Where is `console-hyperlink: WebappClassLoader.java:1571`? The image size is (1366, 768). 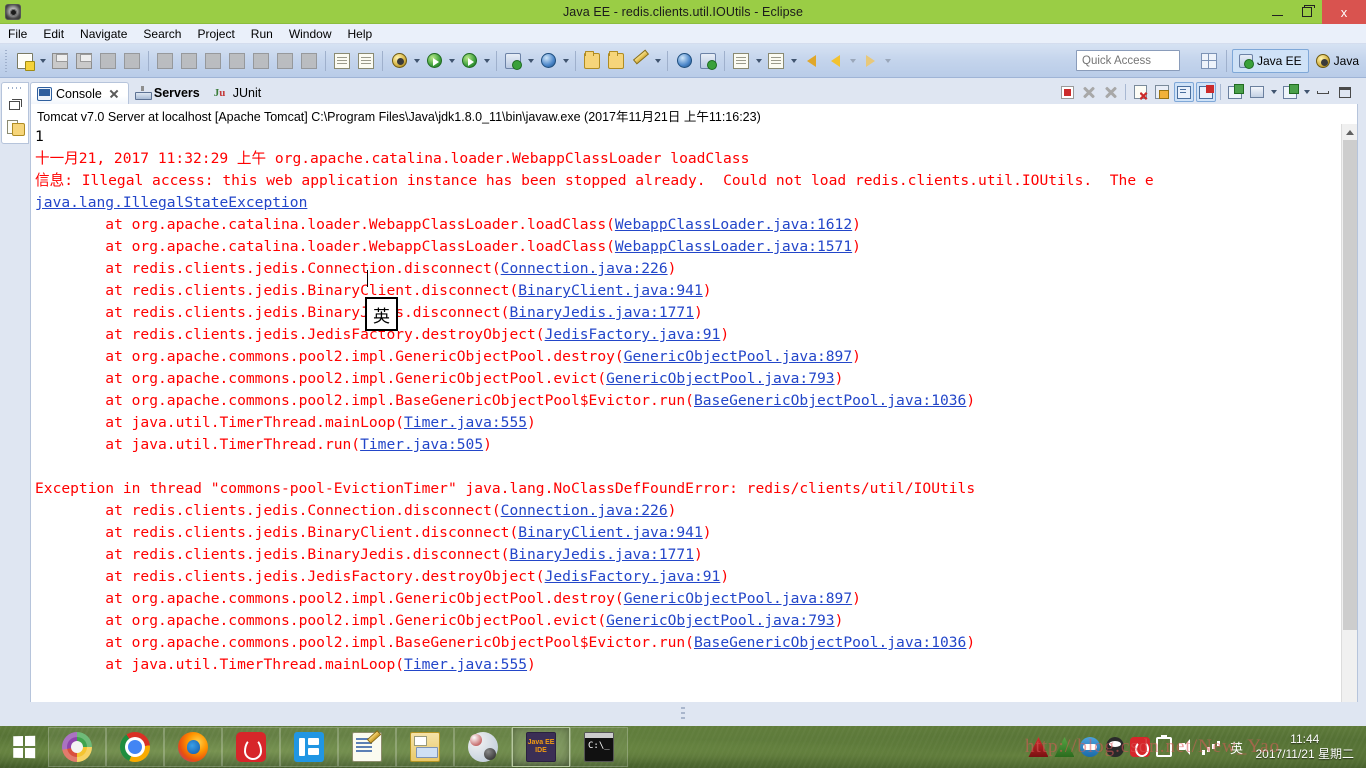 console-hyperlink: WebappClassLoader.java:1571 is located at coordinates (733, 246).